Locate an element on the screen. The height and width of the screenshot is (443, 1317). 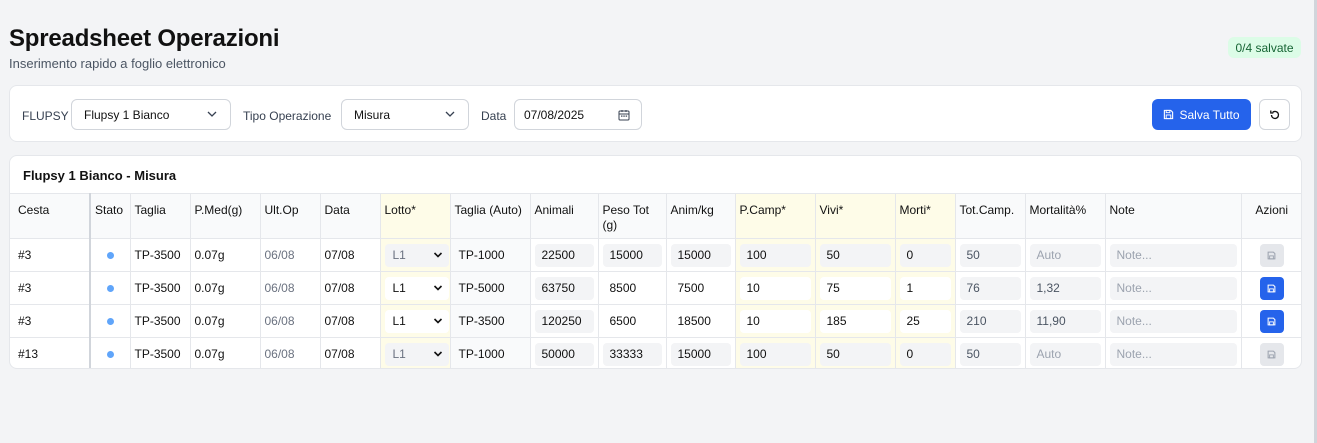
cell-anim-kg: 7500 is located at coordinates (700, 288).